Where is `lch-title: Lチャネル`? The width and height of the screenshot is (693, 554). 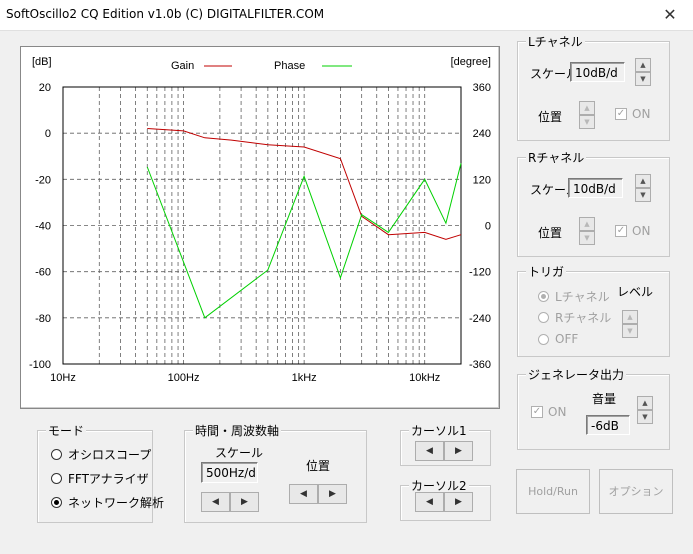
lch-title: Lチャネル is located at coordinates (555, 41).